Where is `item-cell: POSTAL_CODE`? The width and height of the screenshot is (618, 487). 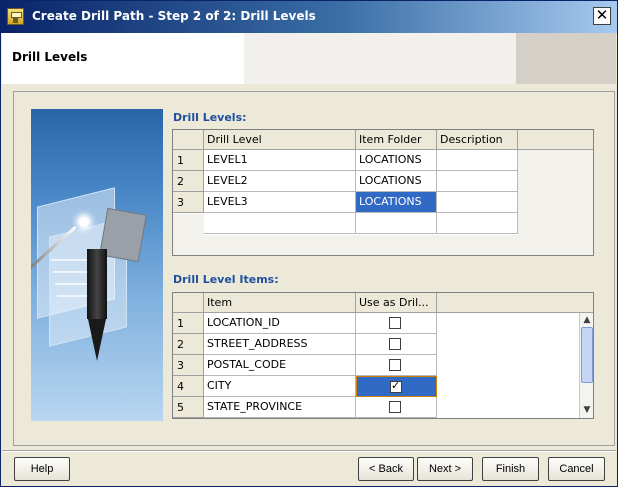
item-cell: POSTAL_CODE is located at coordinates (280, 365).